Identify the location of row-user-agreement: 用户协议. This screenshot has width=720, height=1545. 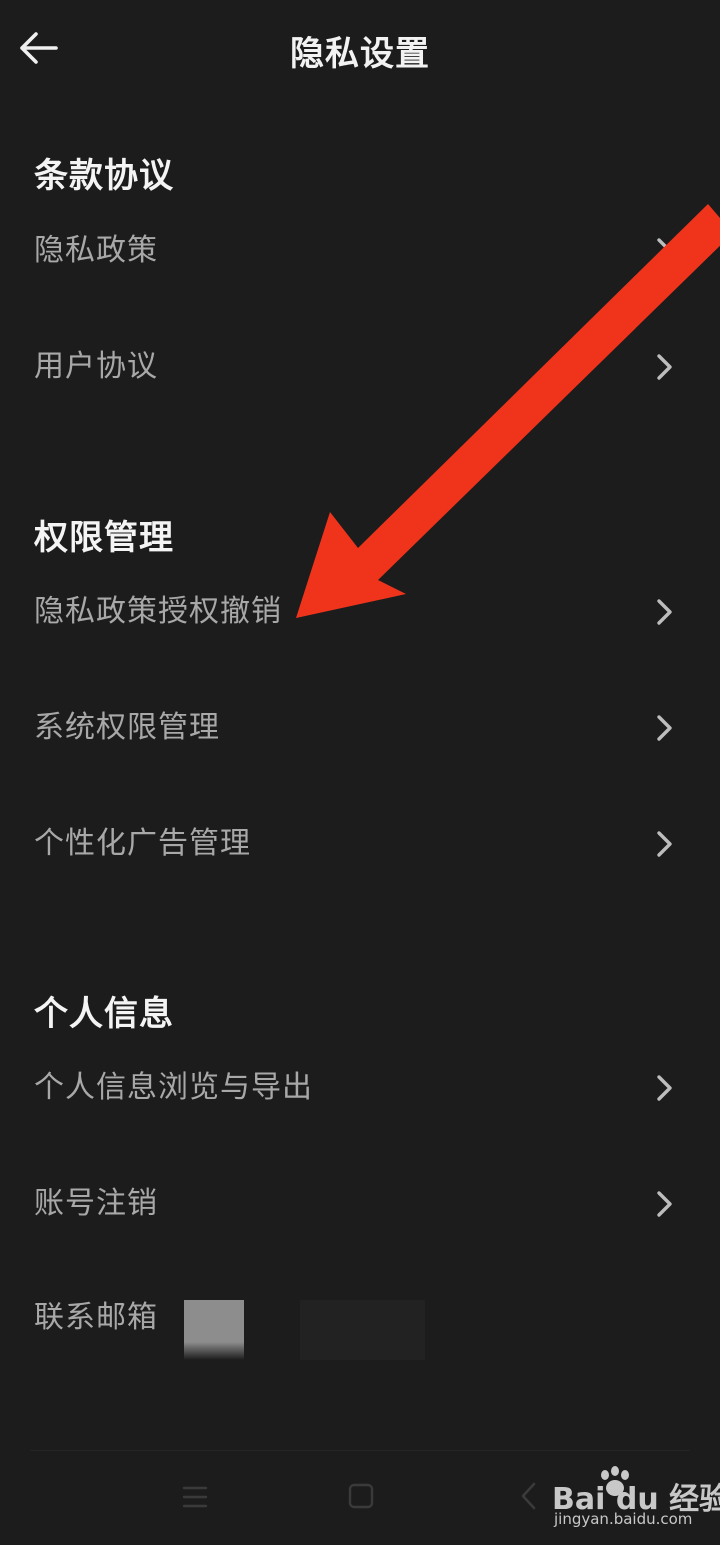
(360, 367).